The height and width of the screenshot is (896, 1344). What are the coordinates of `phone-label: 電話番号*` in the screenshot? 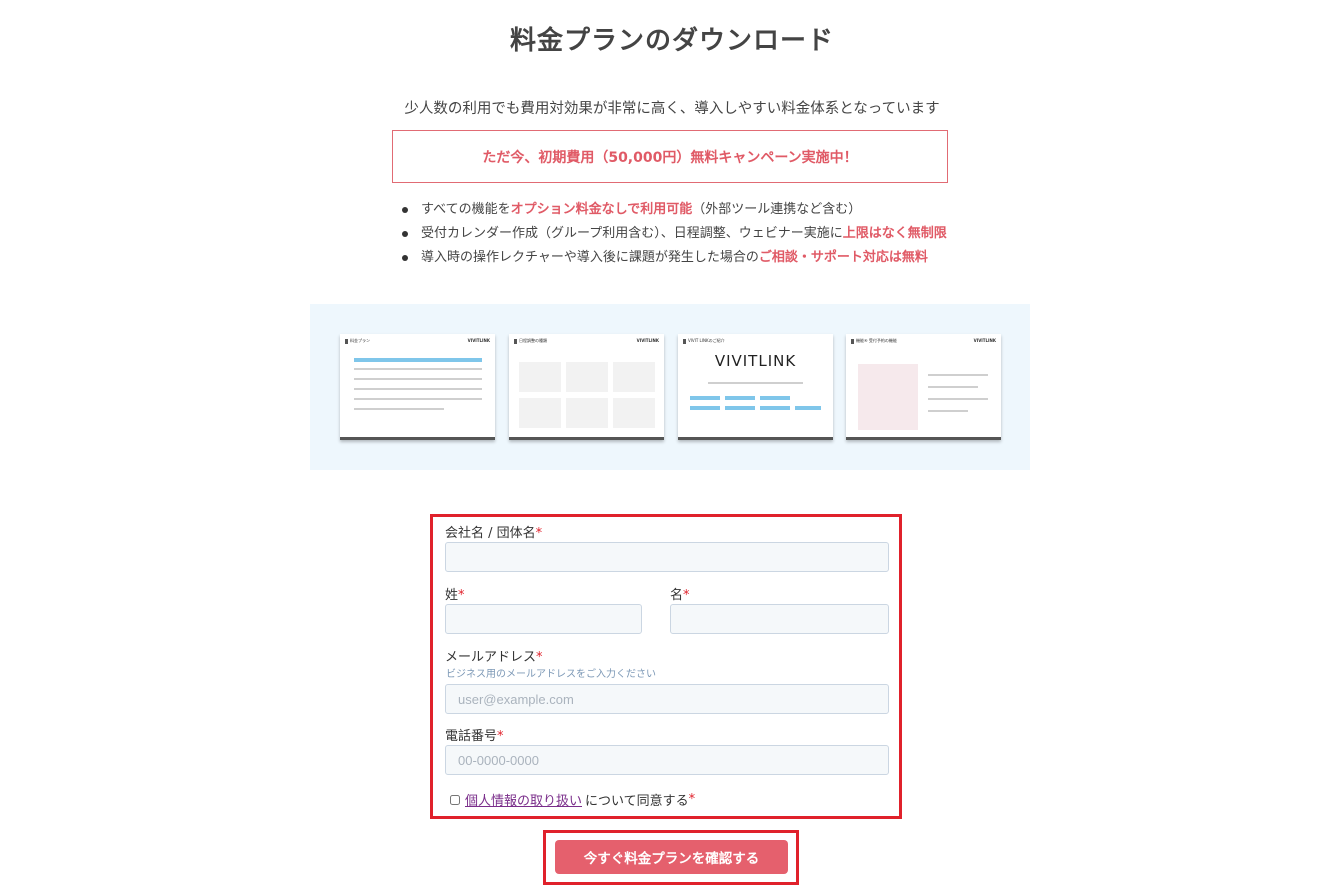 It's located at (474, 736).